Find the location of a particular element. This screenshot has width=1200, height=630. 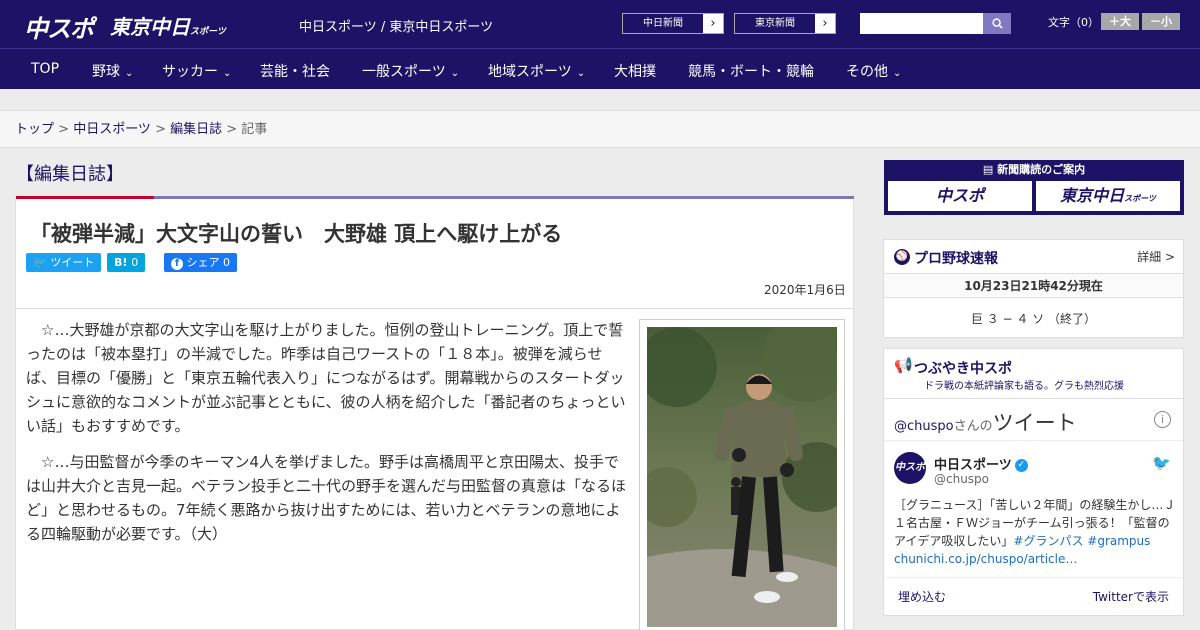

font-size-label: 文字（0） is located at coordinates (1073, 22).